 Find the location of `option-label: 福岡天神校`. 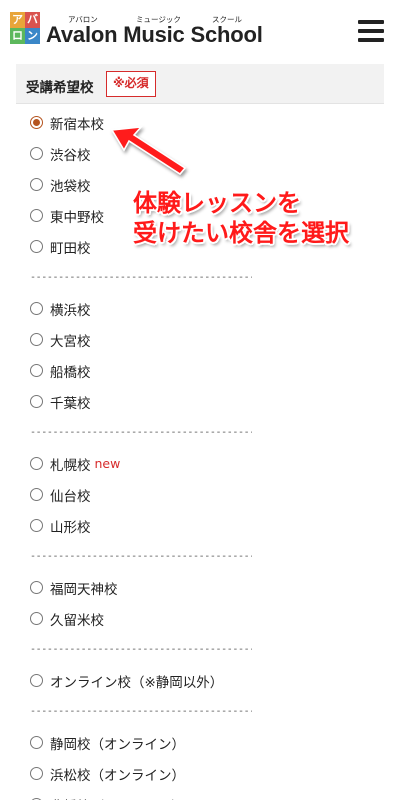

option-label: 福岡天神校 is located at coordinates (84, 589).